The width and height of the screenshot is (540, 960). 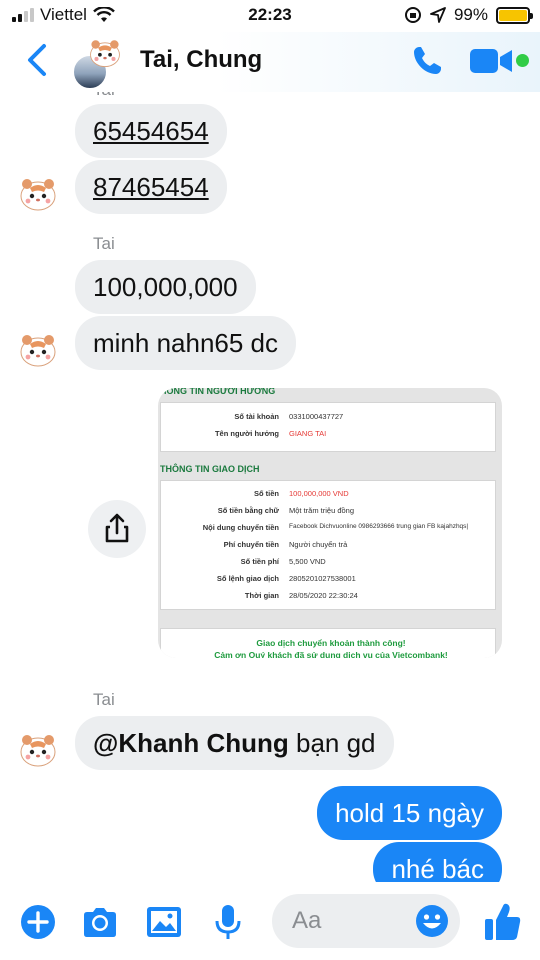 I want to click on success-text: Giao dịch chuyển khoản thành công!, so click(x=331, y=643).